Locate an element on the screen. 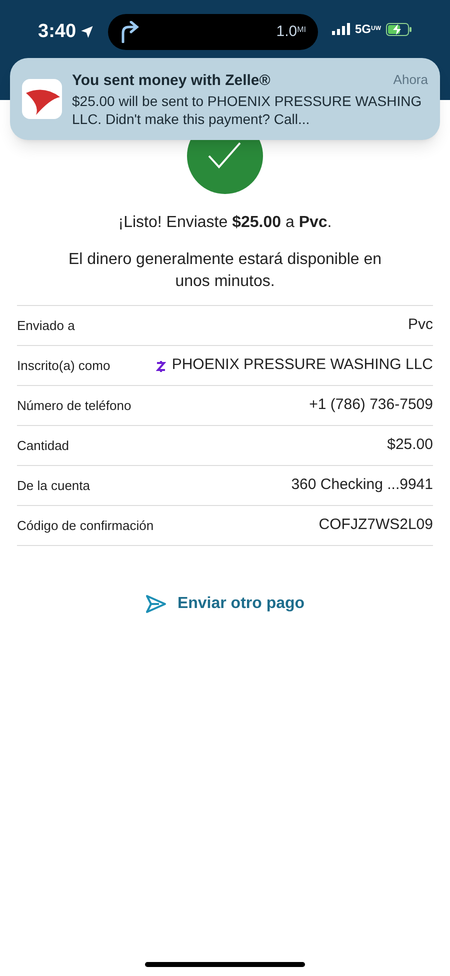 Image resolution: width=450 pixels, height=976 pixels. network-label: 5G$^{UW}$ is located at coordinates (367, 29).